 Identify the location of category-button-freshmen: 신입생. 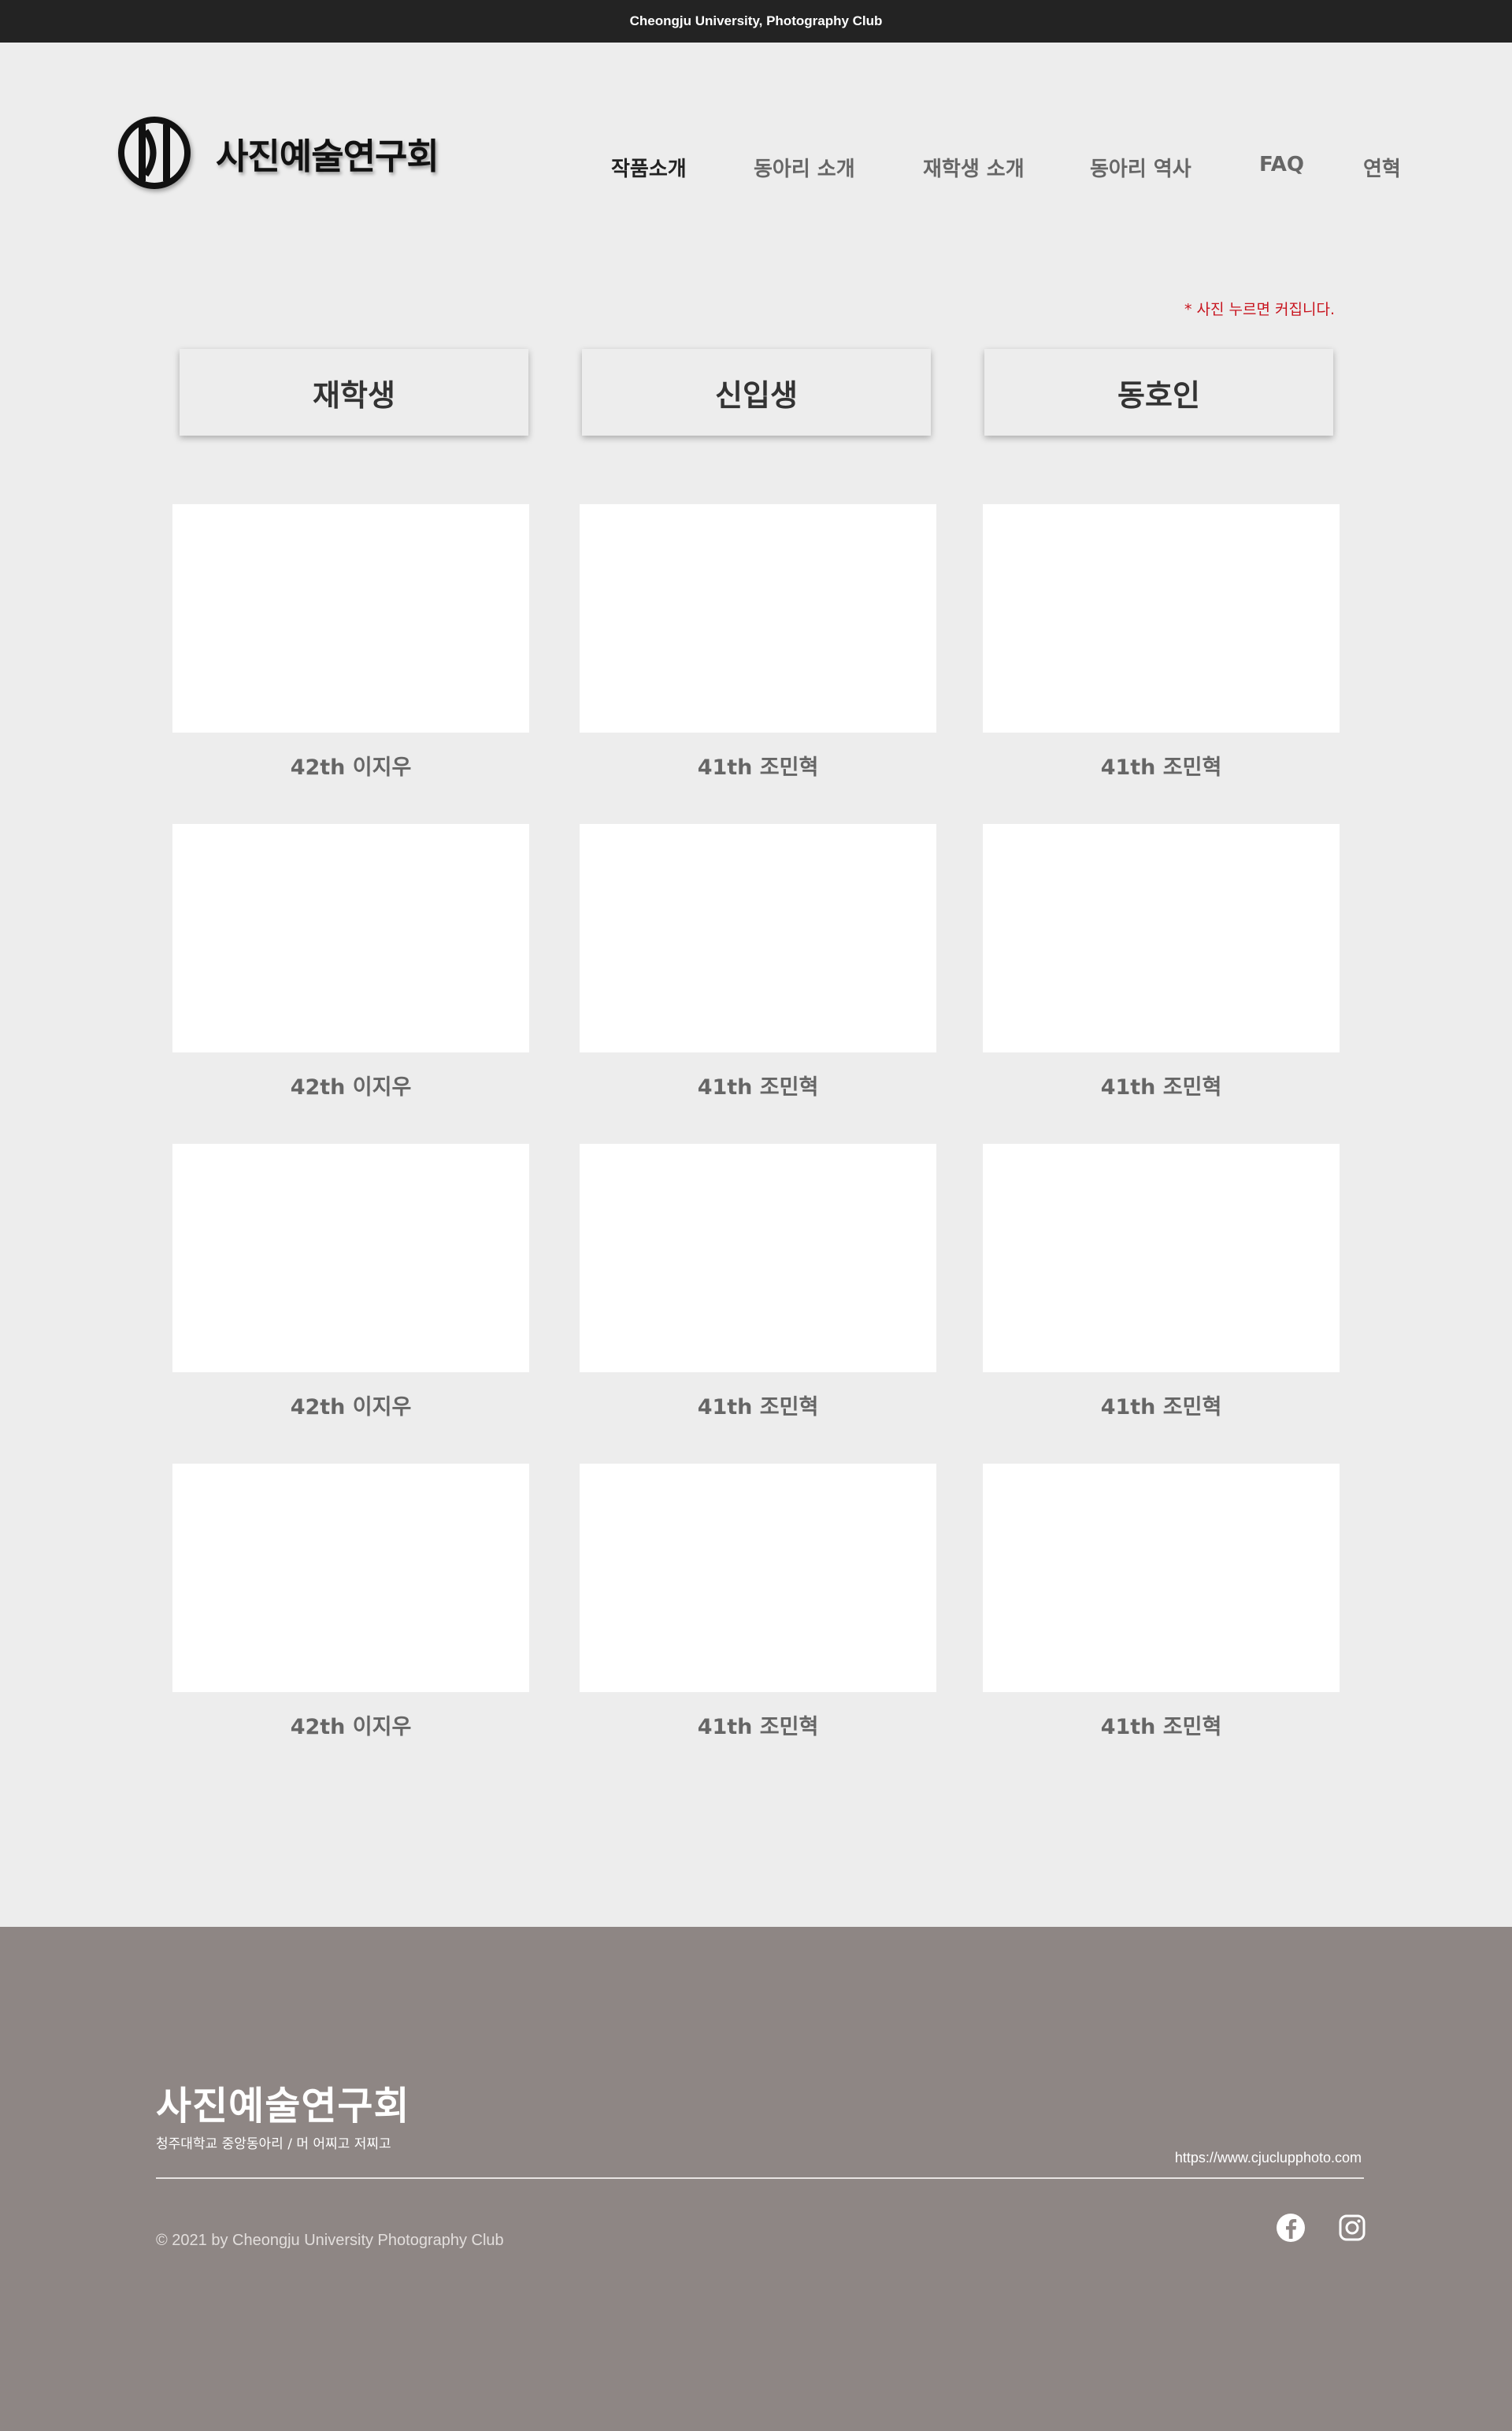
(756, 393).